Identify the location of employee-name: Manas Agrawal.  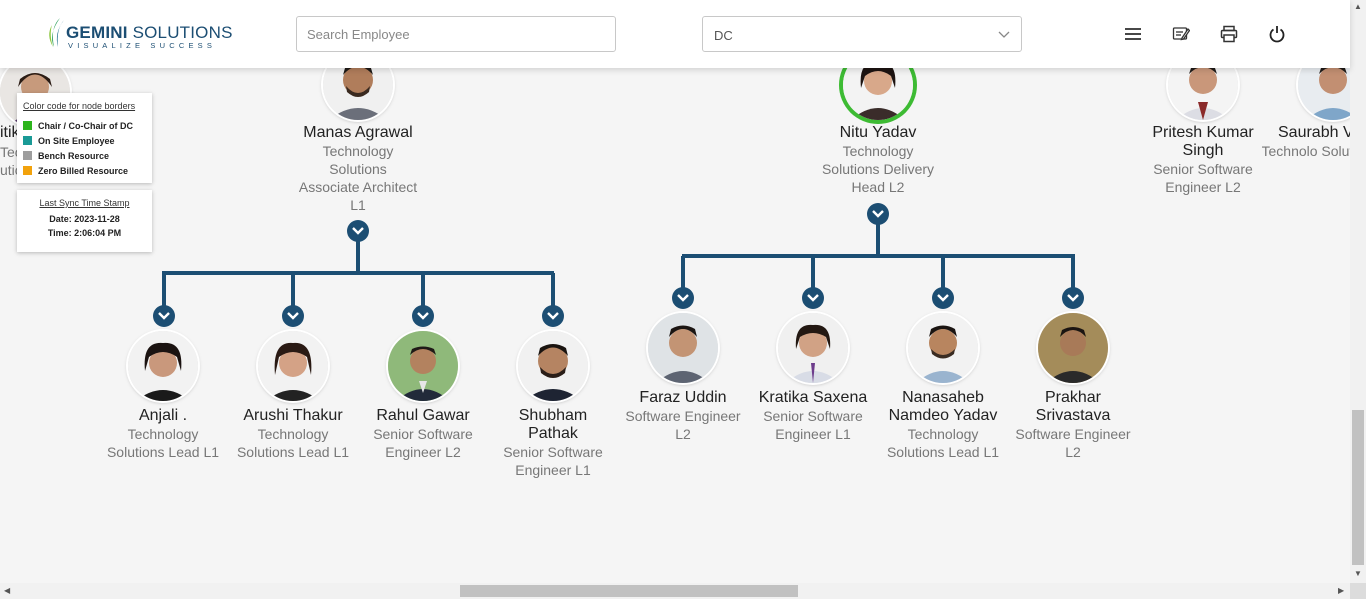
(358, 132).